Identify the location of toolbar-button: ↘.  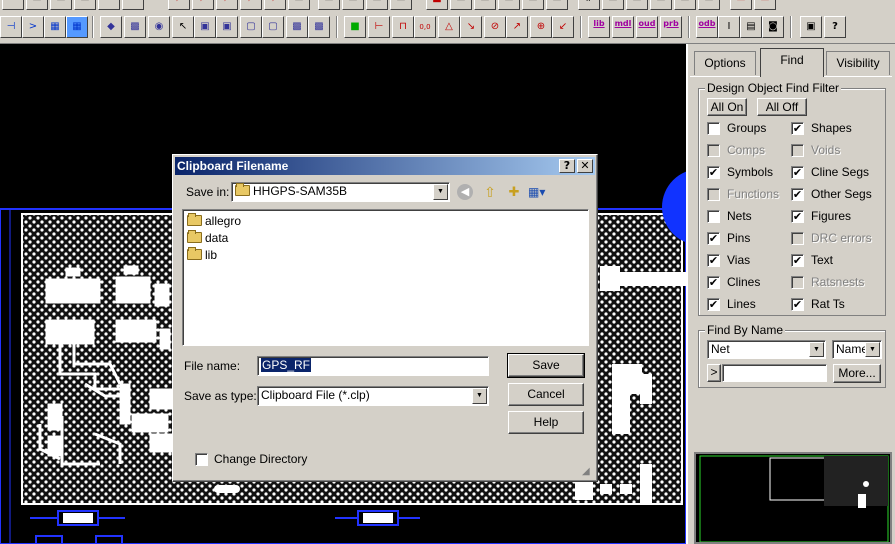
(471, 27).